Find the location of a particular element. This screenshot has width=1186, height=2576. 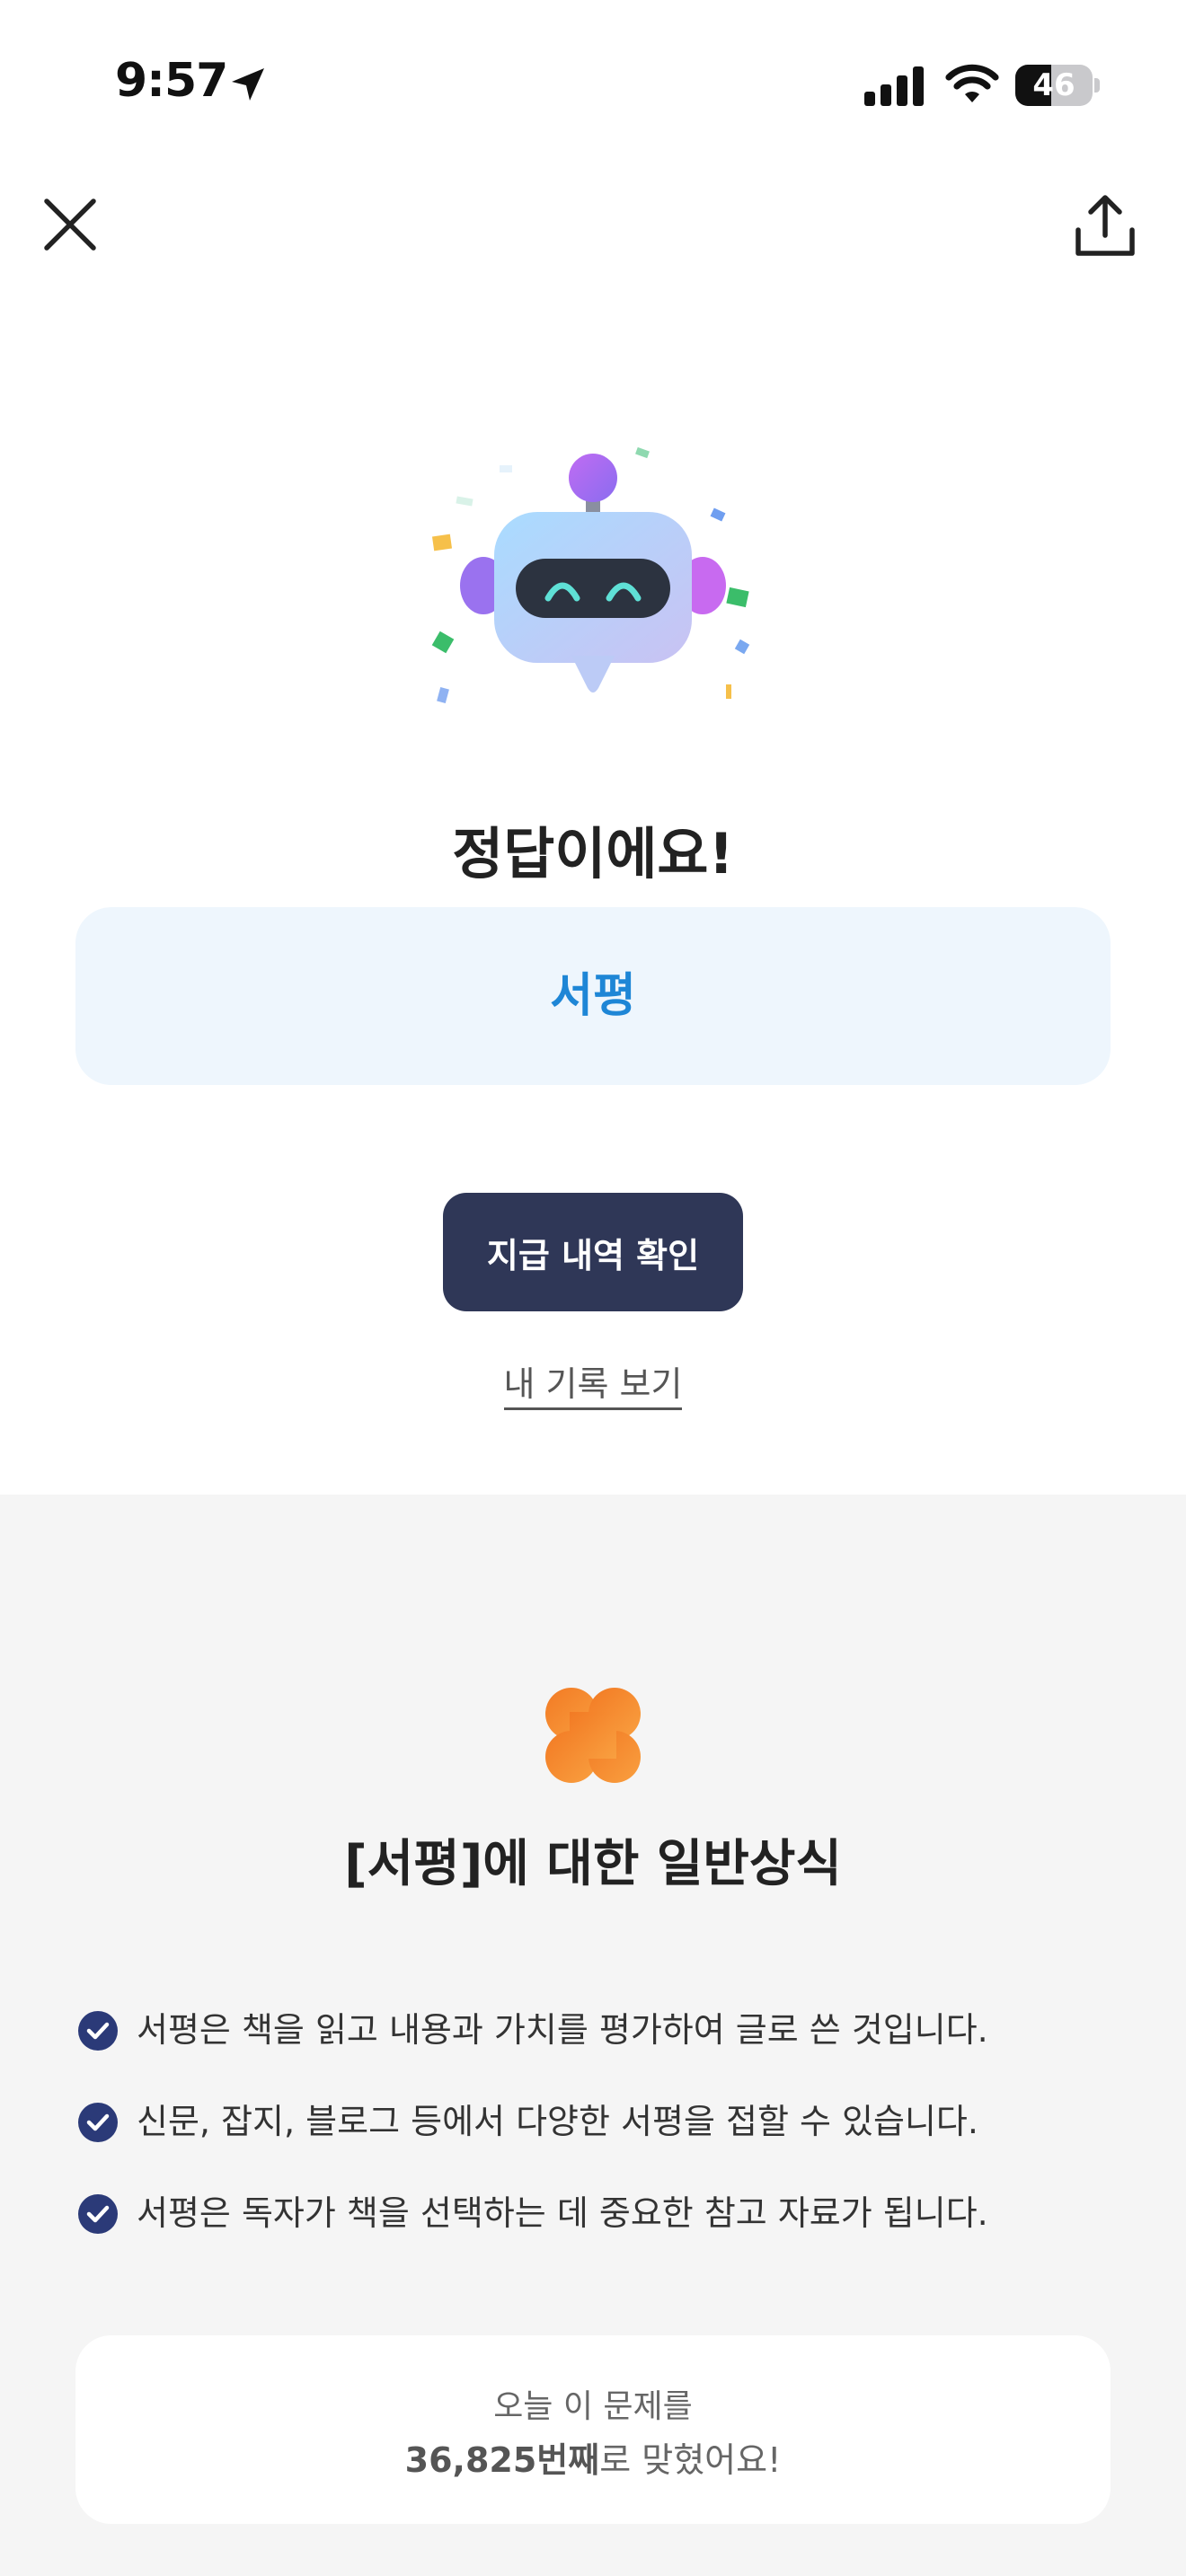

close-button is located at coordinates (70, 224).